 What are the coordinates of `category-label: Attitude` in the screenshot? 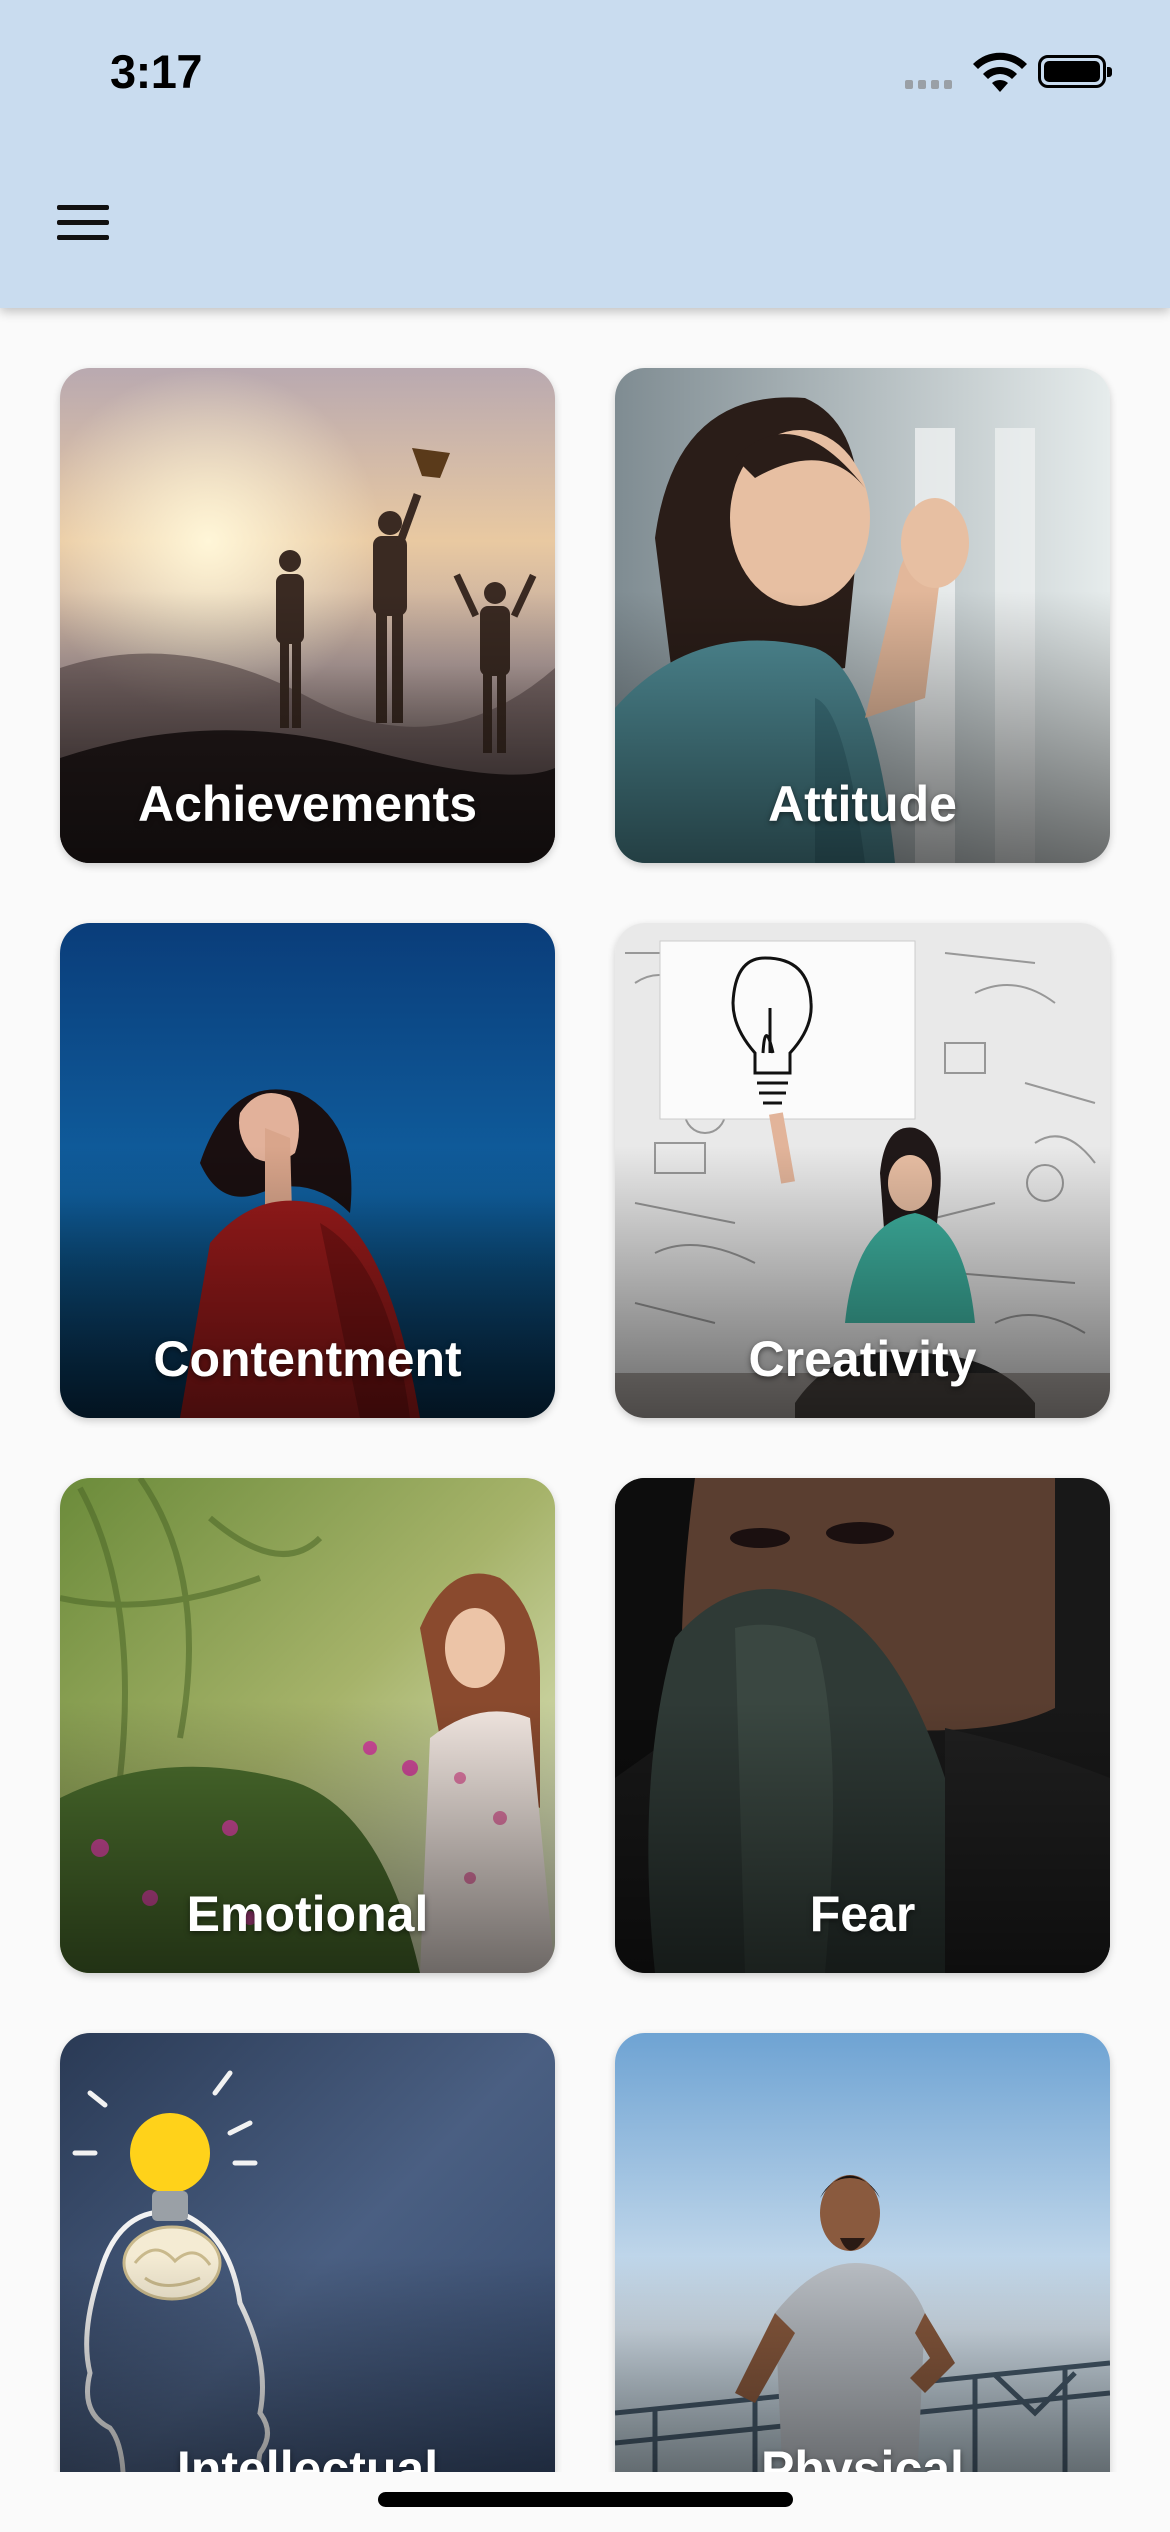 It's located at (862, 804).